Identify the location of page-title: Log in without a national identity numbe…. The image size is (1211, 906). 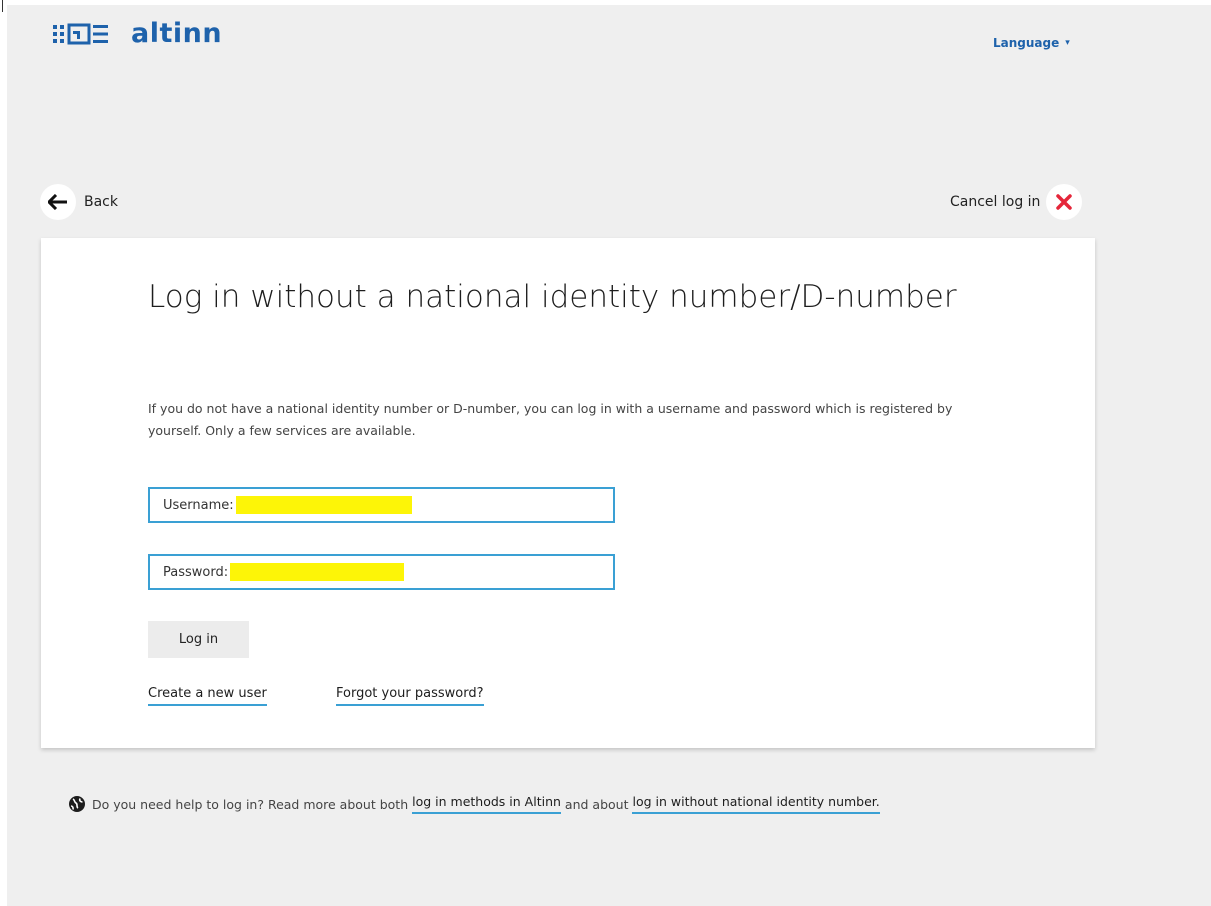
(552, 297).